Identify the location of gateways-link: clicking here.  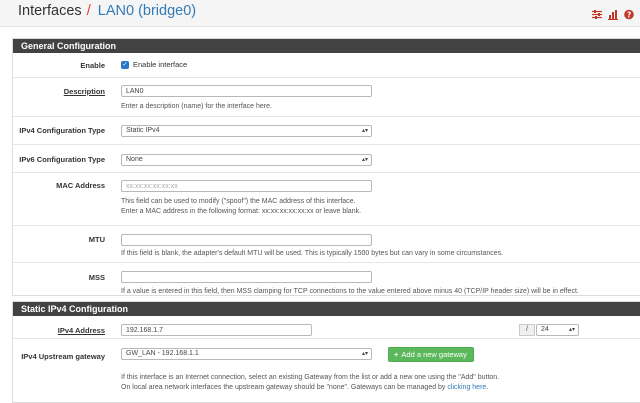
(466, 387).